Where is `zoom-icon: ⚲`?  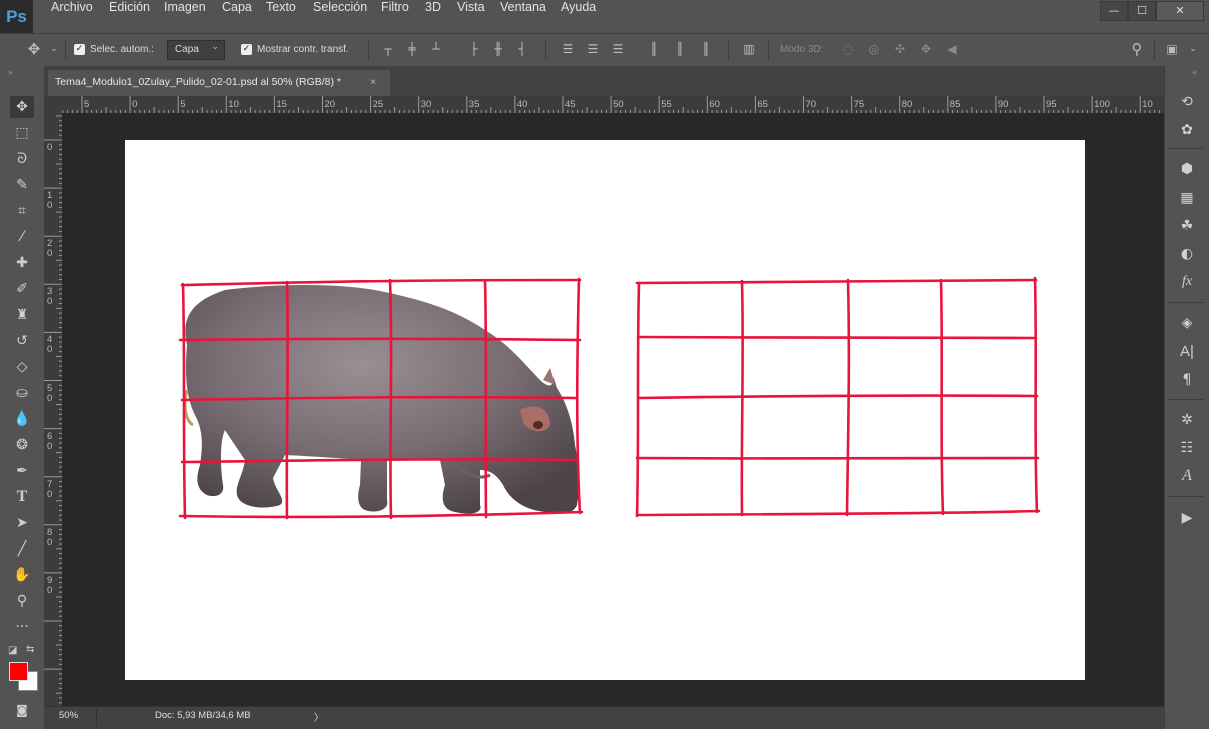 zoom-icon: ⚲ is located at coordinates (22, 601).